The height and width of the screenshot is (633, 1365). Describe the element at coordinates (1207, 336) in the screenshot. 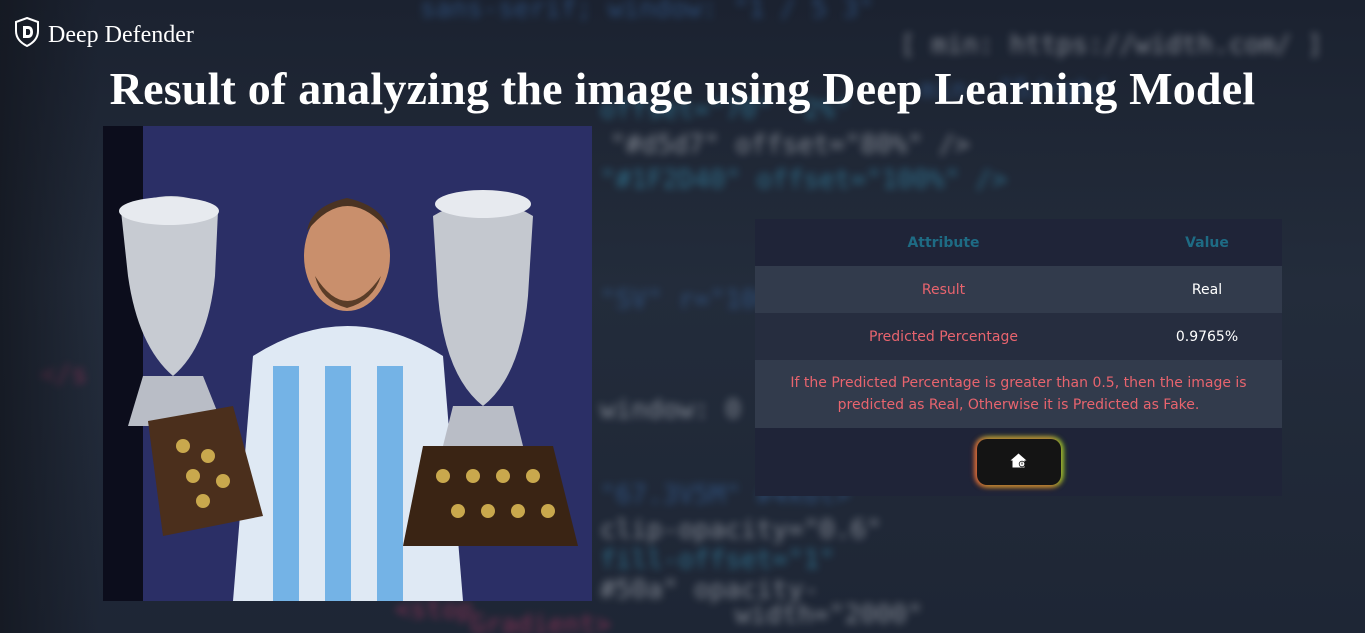

I see `predicted-percentage-value: 0.9765%` at that location.